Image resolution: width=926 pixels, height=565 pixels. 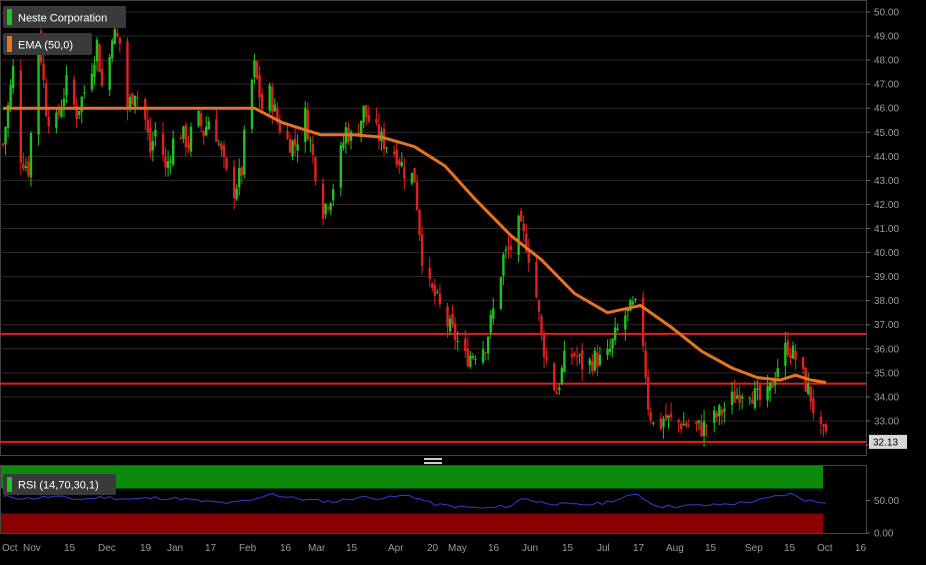 I want to click on x-tick-label: Apr, so click(x=396, y=548).